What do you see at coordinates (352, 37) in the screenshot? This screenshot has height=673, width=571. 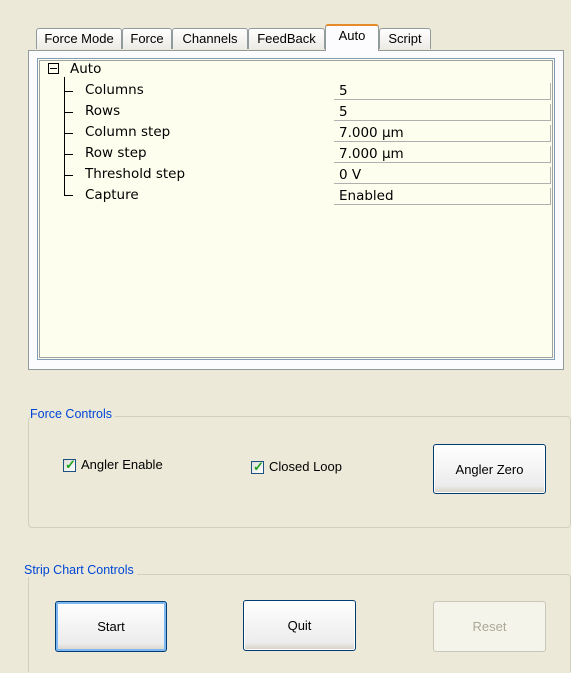 I see `tab-auto: Auto` at bounding box center [352, 37].